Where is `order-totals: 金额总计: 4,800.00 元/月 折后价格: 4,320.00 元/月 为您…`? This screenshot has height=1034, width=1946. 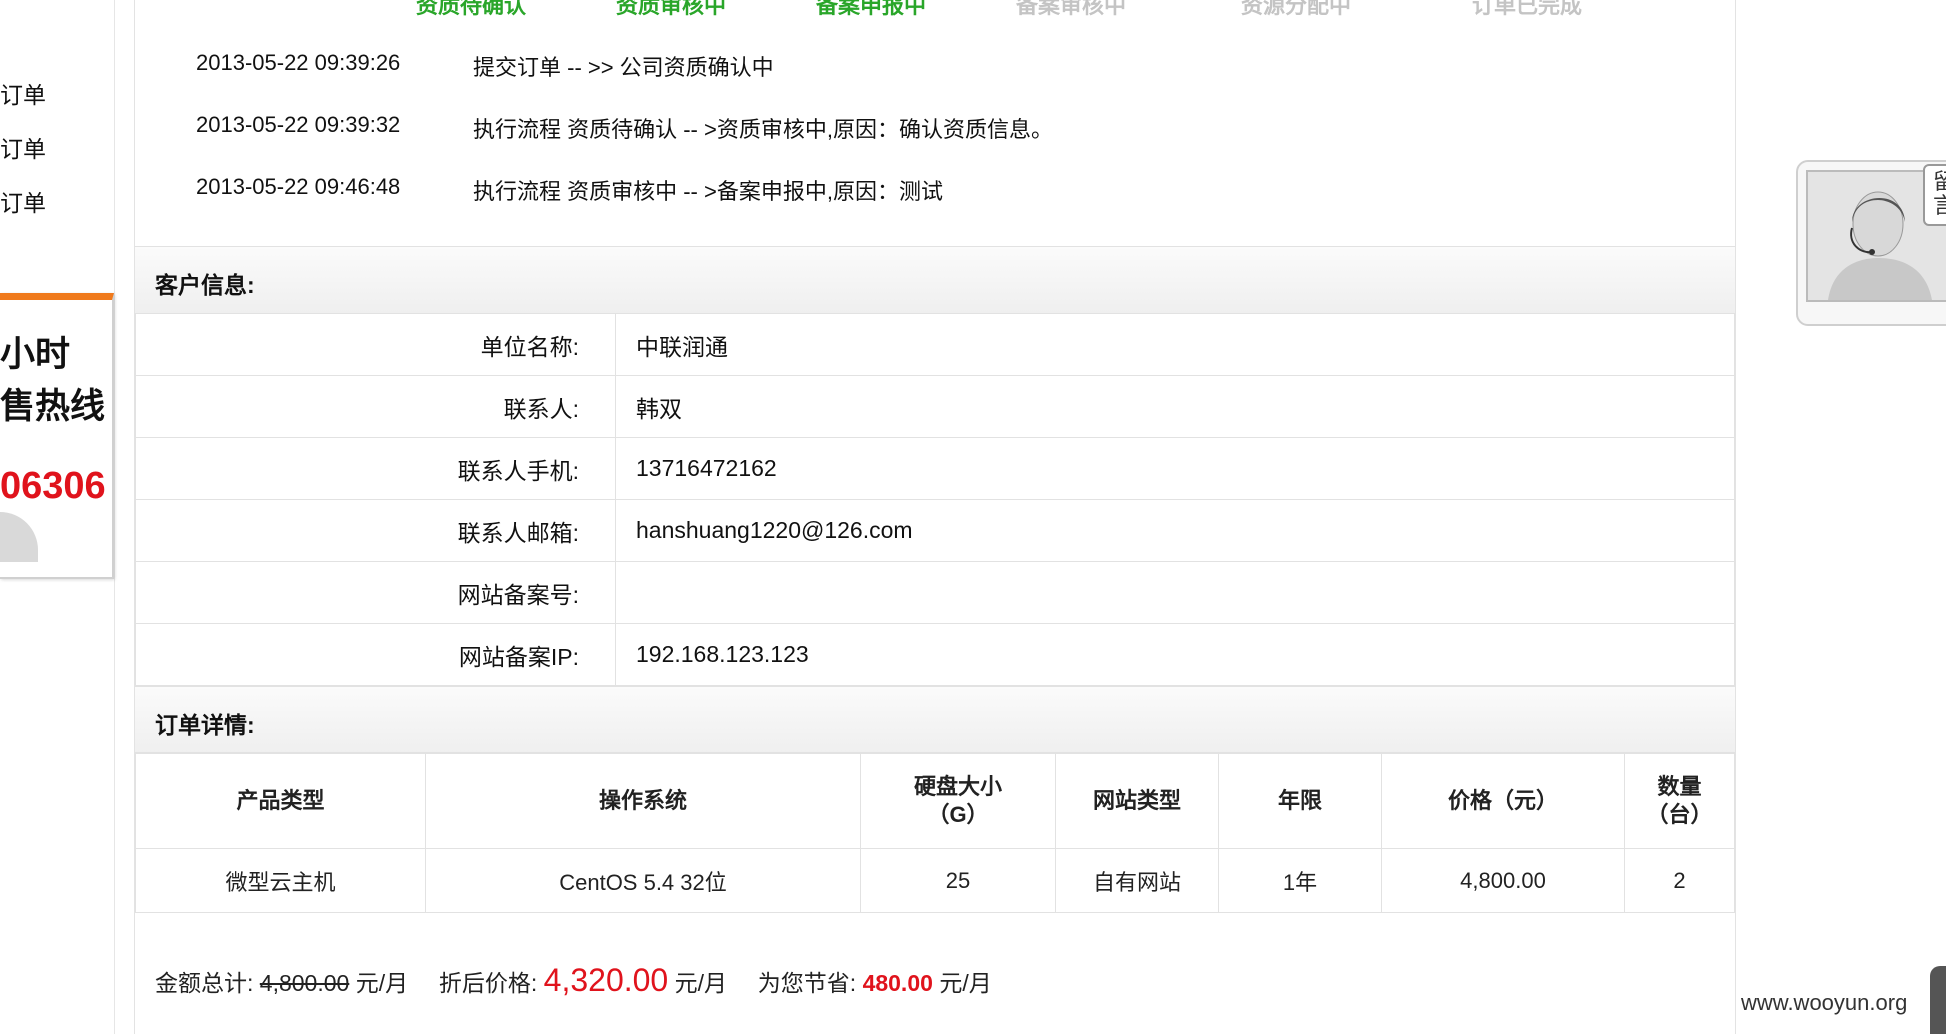
order-totals: 金额总计: 4,800.00 元/月 折后价格: 4,320.00 元/月 为您… is located at coordinates (573, 980).